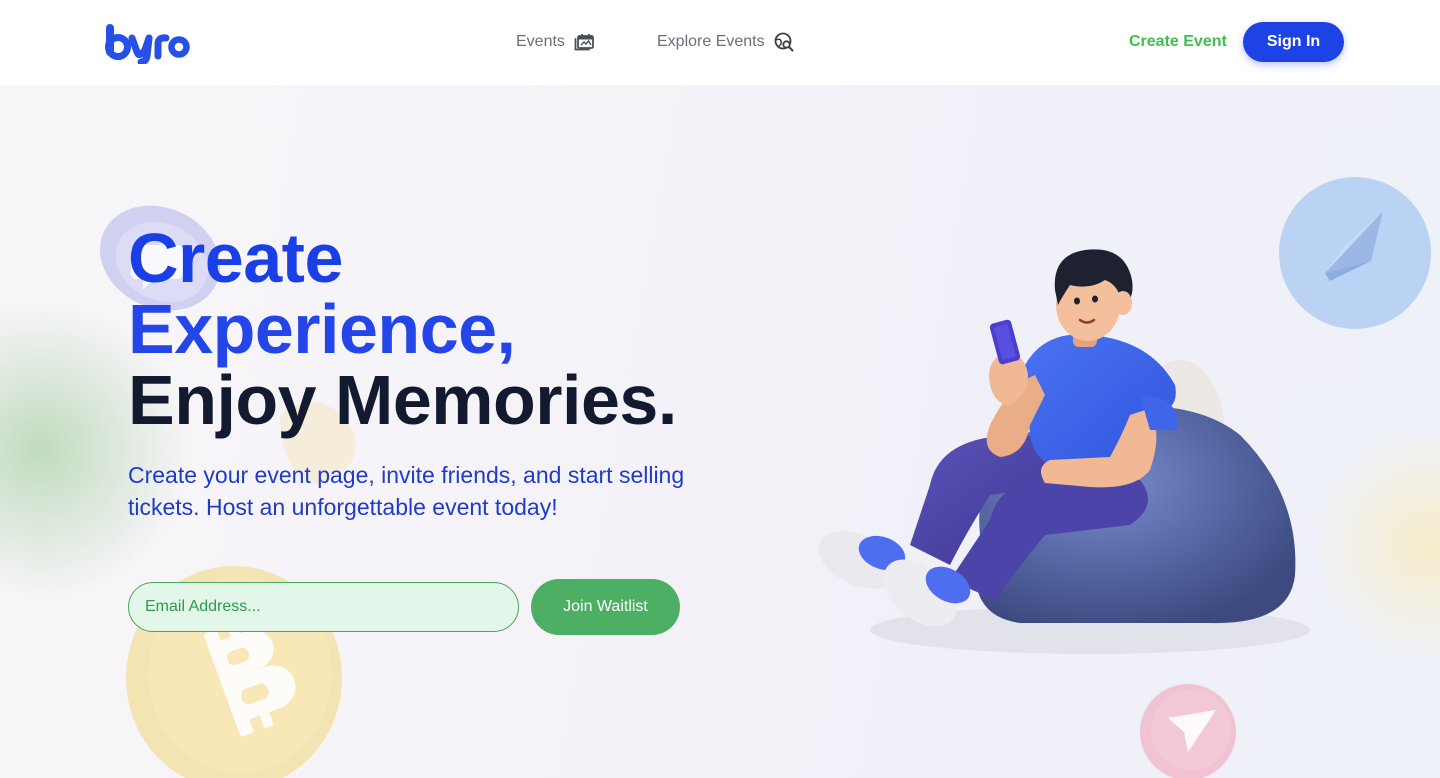 The height and width of the screenshot is (778, 1440). Describe the element at coordinates (1178, 42) in the screenshot. I see `create-event-link: Create Event` at that location.